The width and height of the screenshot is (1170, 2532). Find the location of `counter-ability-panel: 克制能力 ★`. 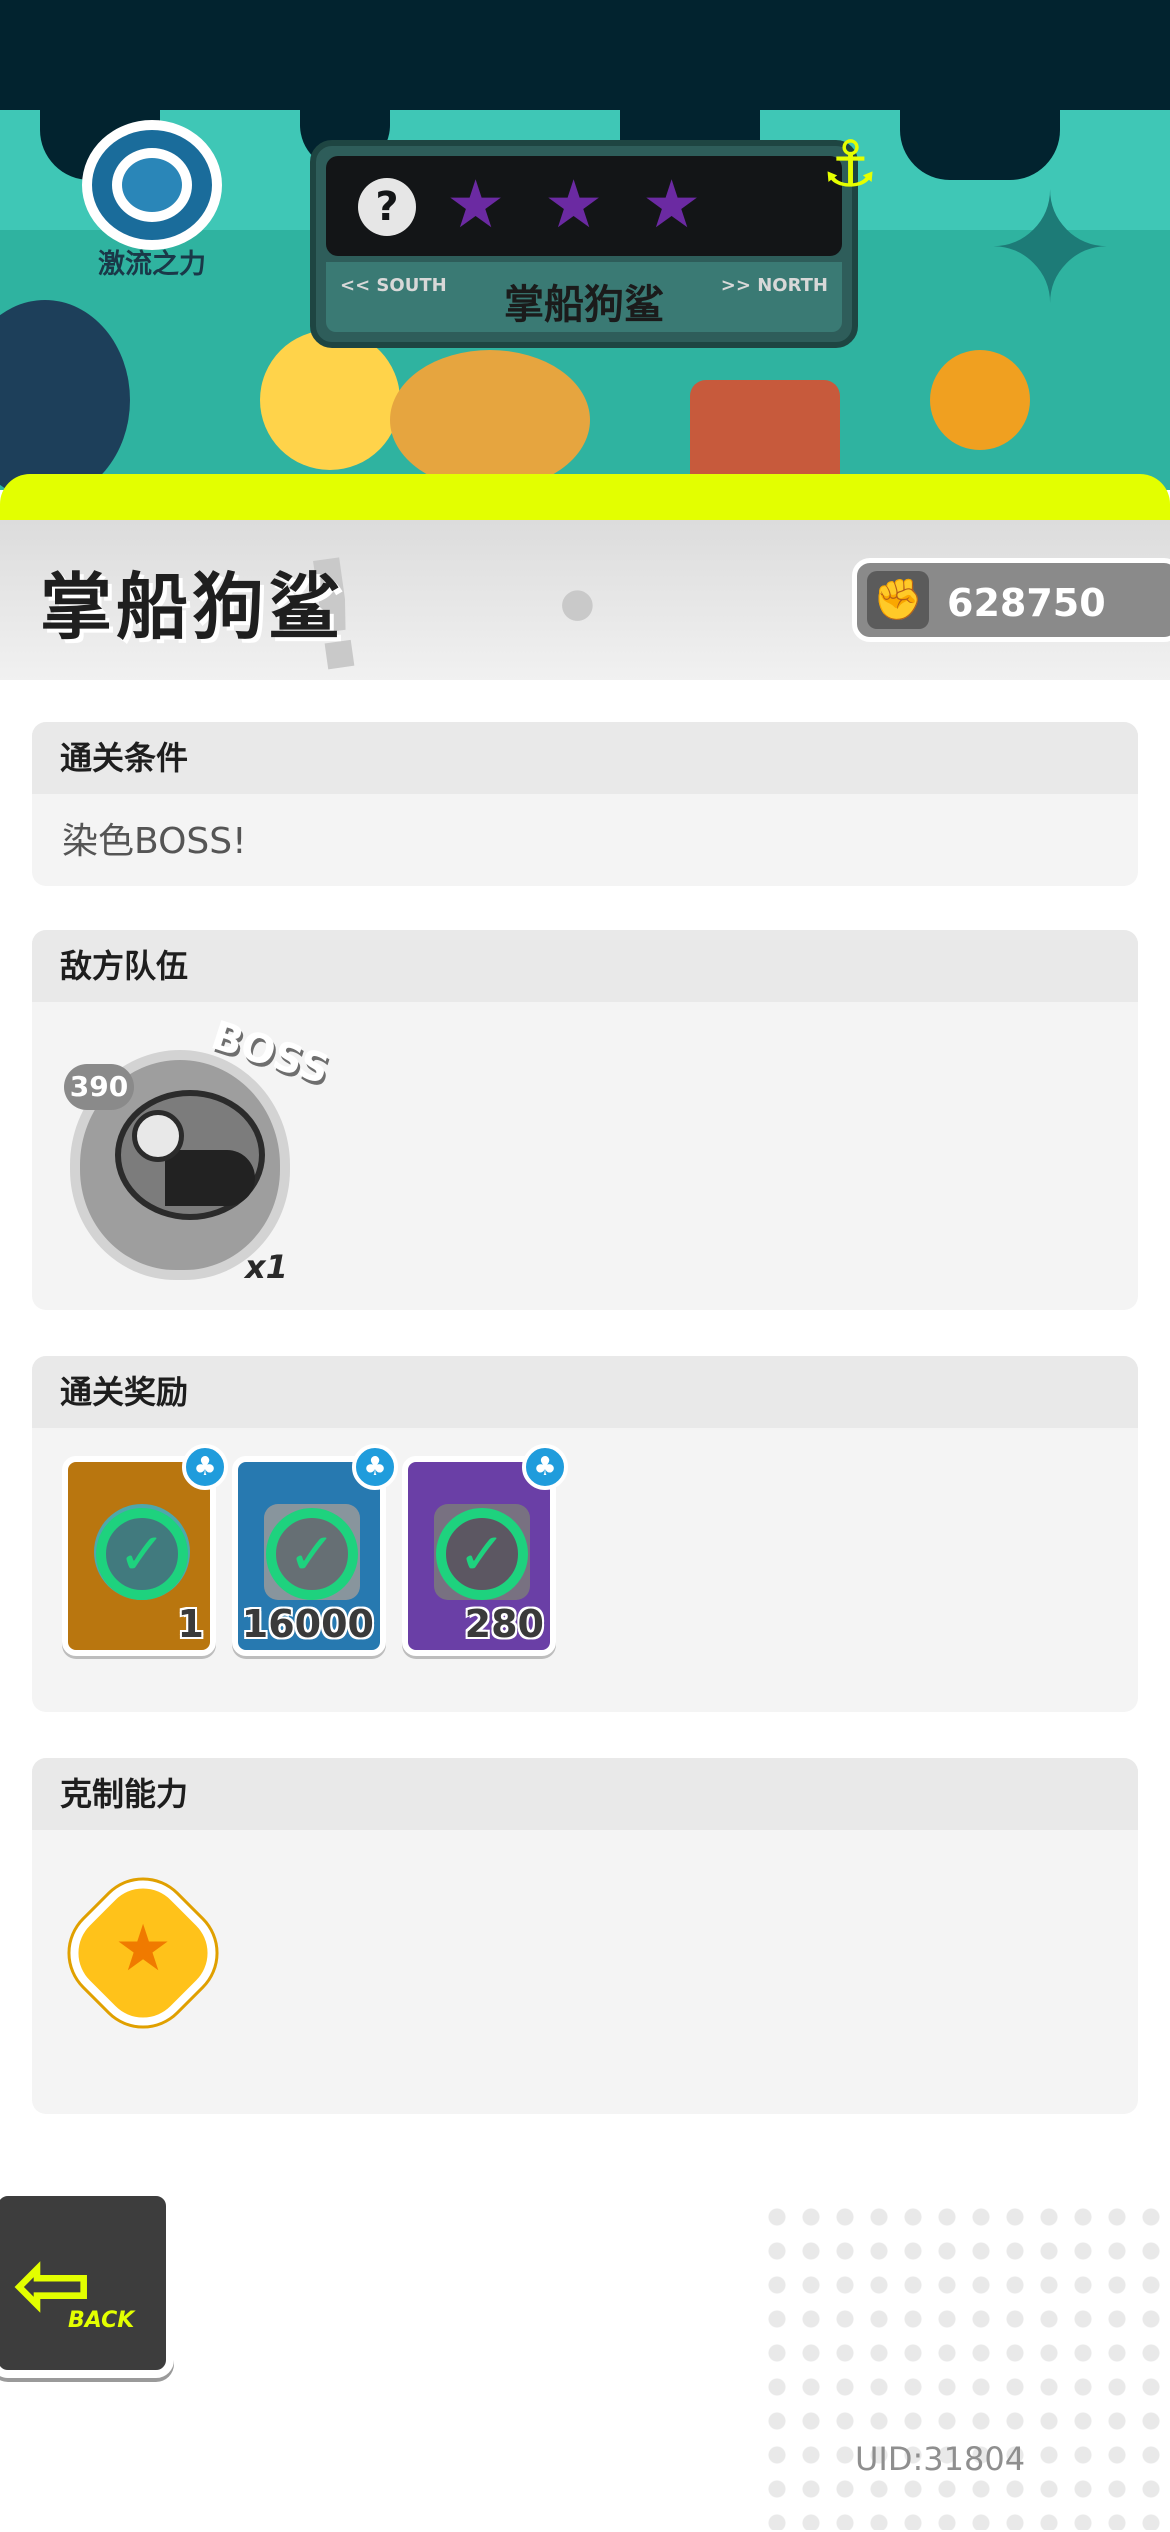

counter-ability-panel: 克制能力 ★ is located at coordinates (585, 1936).